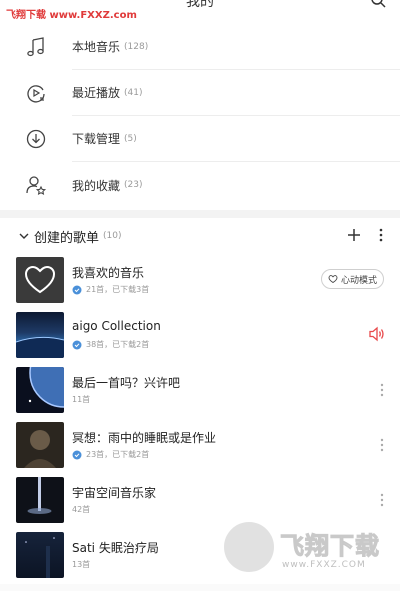 The width and height of the screenshot is (400, 591). I want to click on search-icon, so click(378, 4).